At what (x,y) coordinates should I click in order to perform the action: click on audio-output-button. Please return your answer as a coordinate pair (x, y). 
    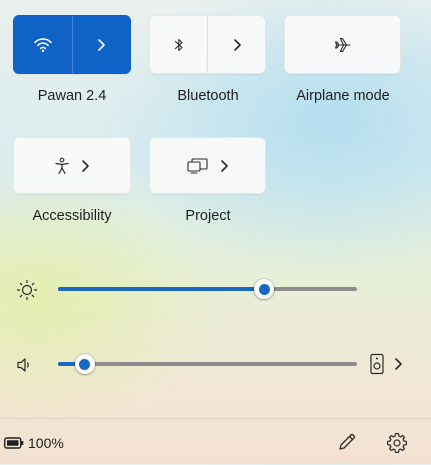
    Looking at the image, I should click on (389, 364).